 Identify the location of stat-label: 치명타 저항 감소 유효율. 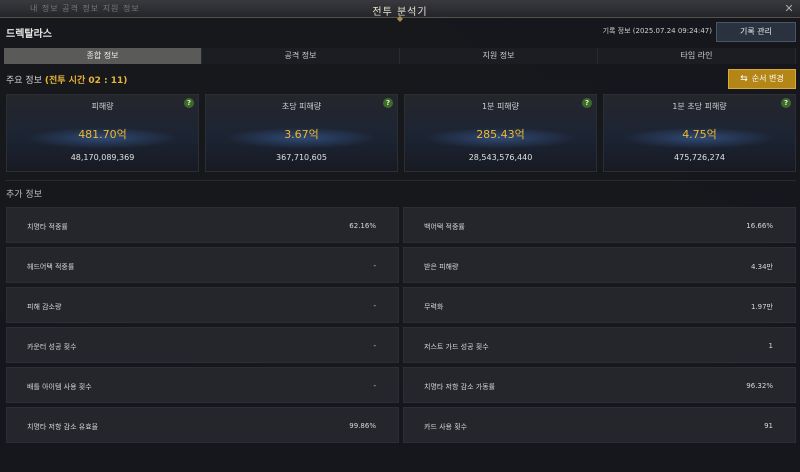
(63, 427).